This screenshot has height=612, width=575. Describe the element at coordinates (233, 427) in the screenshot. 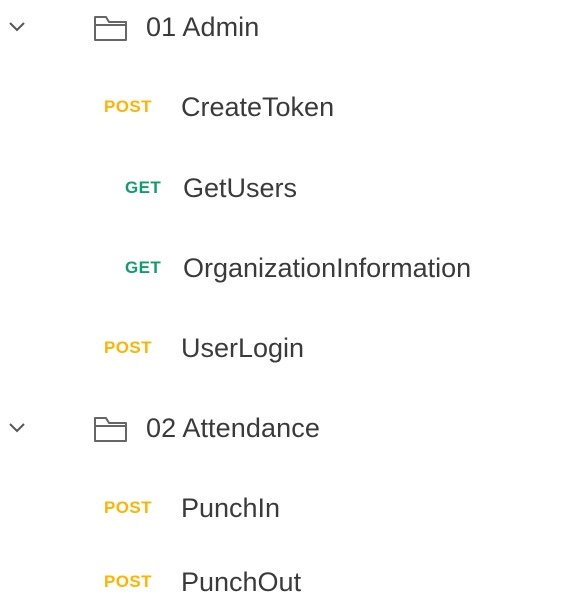

I see `folder-label: 02 Attendance` at that location.